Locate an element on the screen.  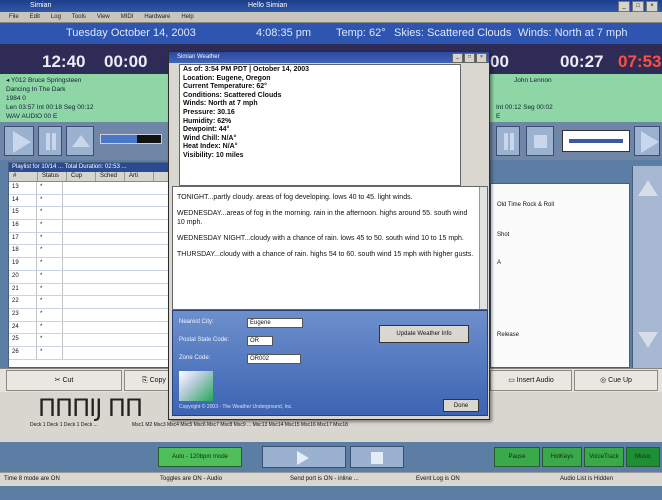
row-number: 19 is located at coordinates (23, 264).